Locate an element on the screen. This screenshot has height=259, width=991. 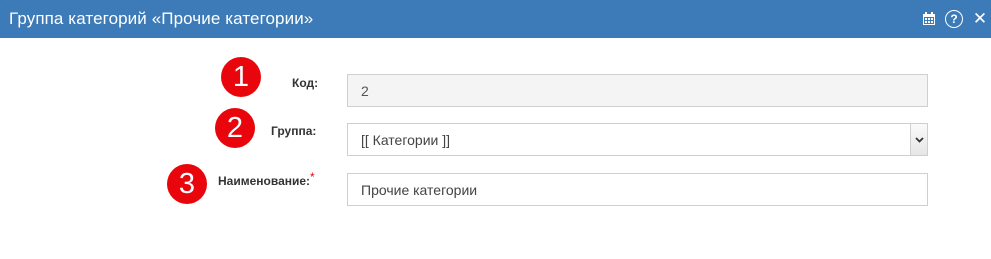
close-icon: ✕ is located at coordinates (980, 18).